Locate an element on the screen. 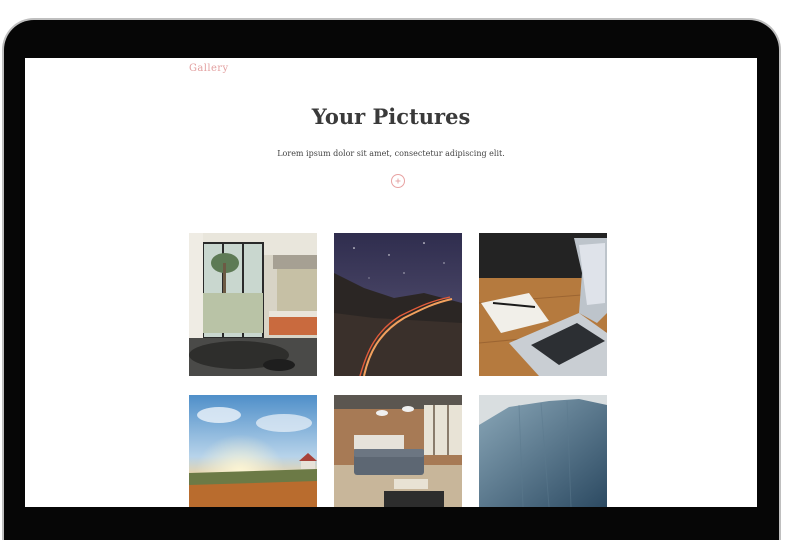  gallery-photo-bedroom is located at coordinates (253, 304).